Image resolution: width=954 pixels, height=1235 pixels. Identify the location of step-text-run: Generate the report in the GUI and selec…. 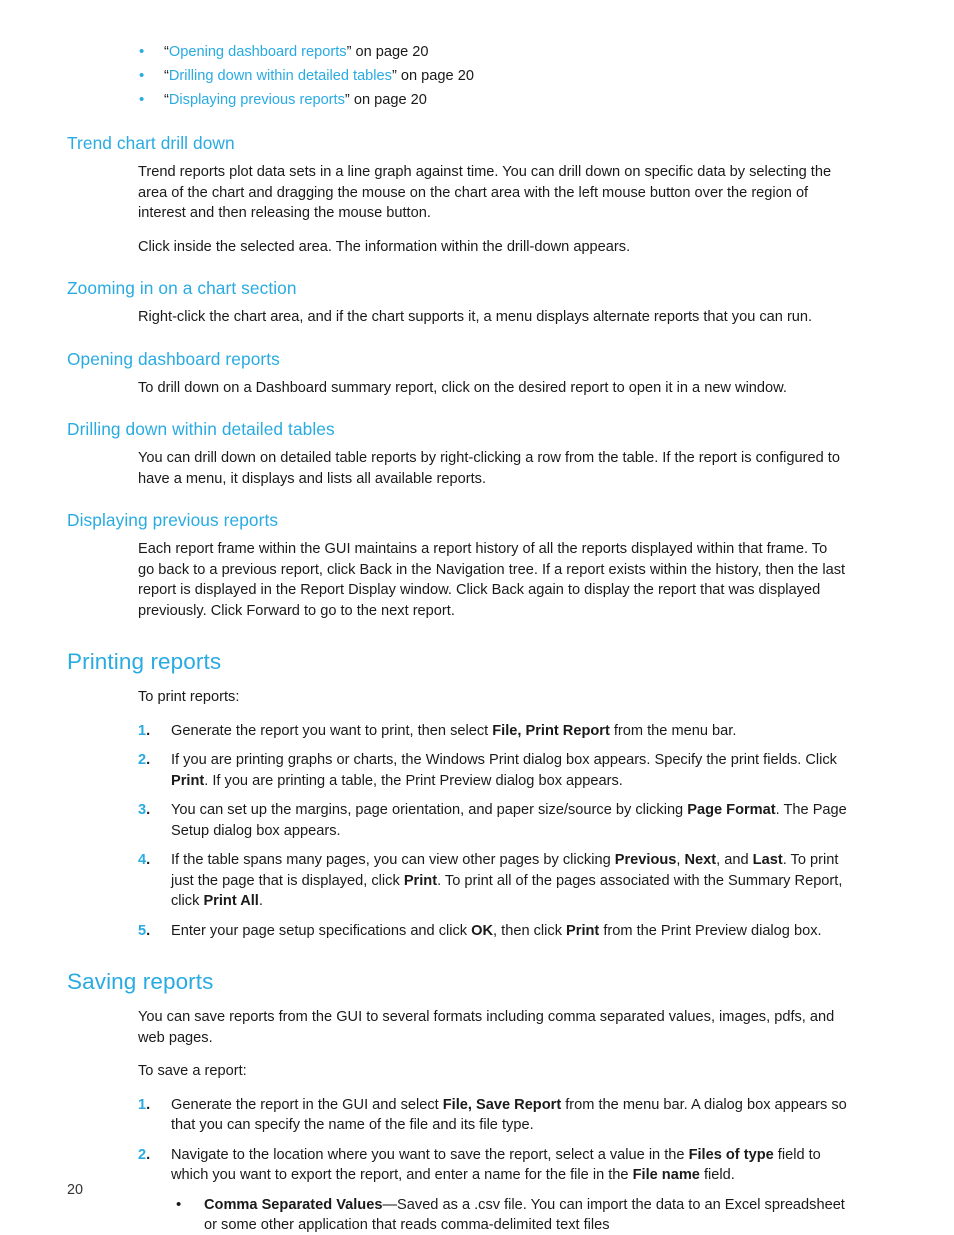
(307, 1104).